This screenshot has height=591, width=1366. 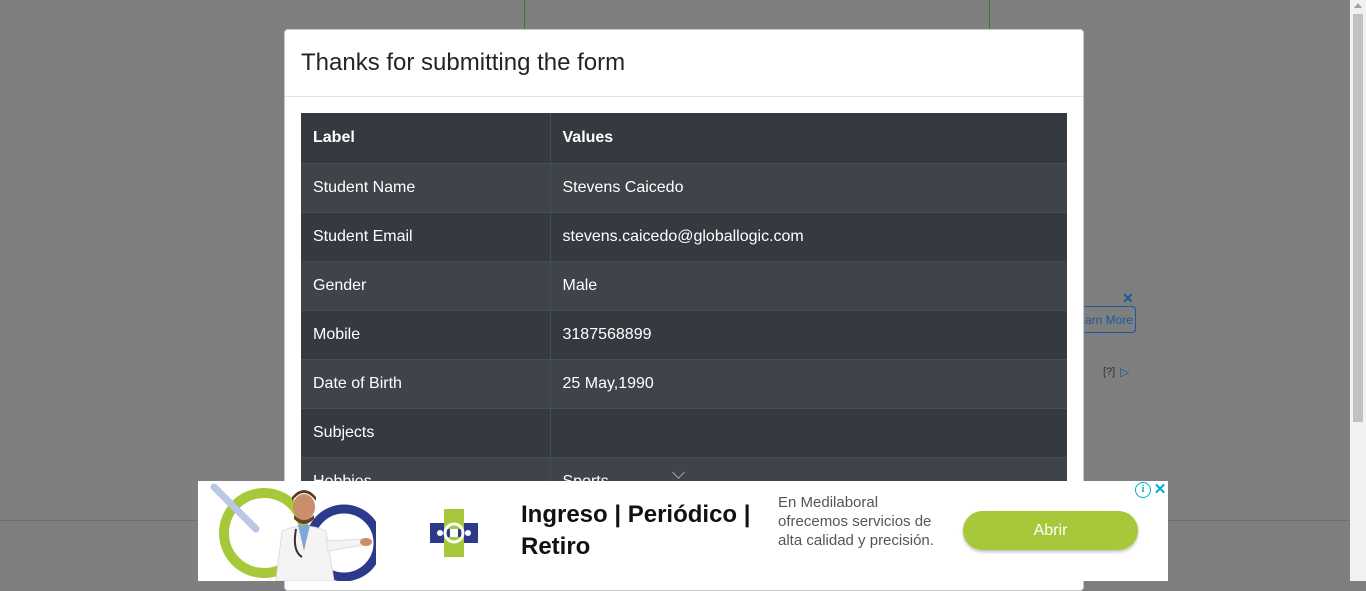 What do you see at coordinates (524, 14) in the screenshot?
I see `background-divider-left` at bounding box center [524, 14].